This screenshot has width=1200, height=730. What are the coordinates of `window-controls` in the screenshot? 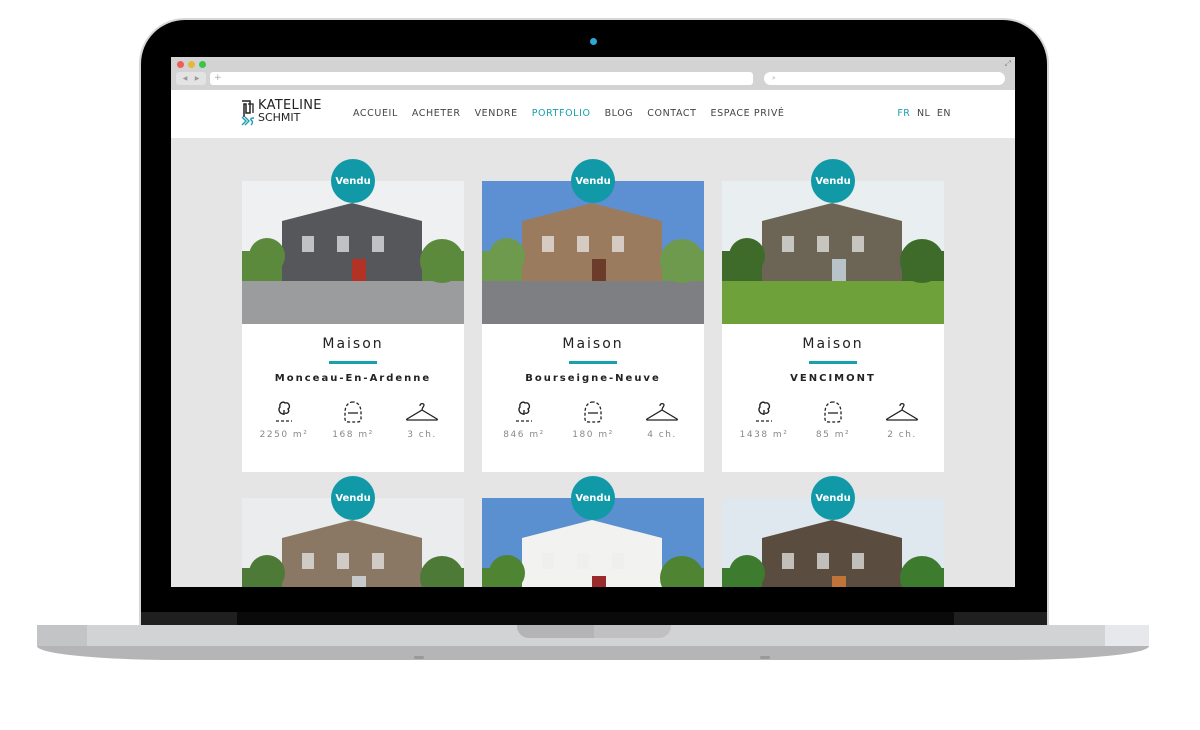 It's located at (191, 64).